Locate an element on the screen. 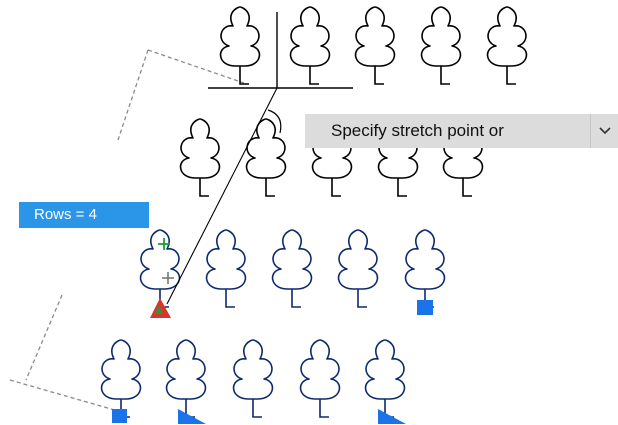 The width and height of the screenshot is (618, 425). preview-dashed-line-lower-left is located at coordinates (44, 337).